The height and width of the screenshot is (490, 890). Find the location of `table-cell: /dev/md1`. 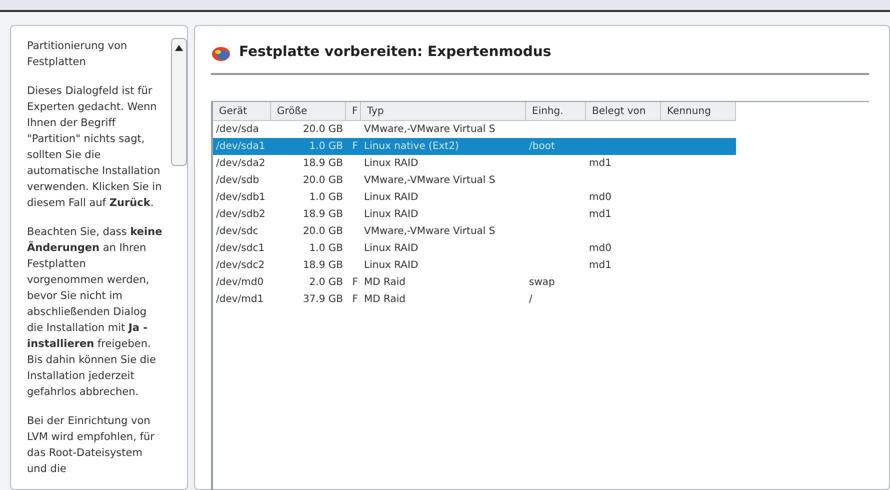

table-cell: /dev/md1 is located at coordinates (240, 299).